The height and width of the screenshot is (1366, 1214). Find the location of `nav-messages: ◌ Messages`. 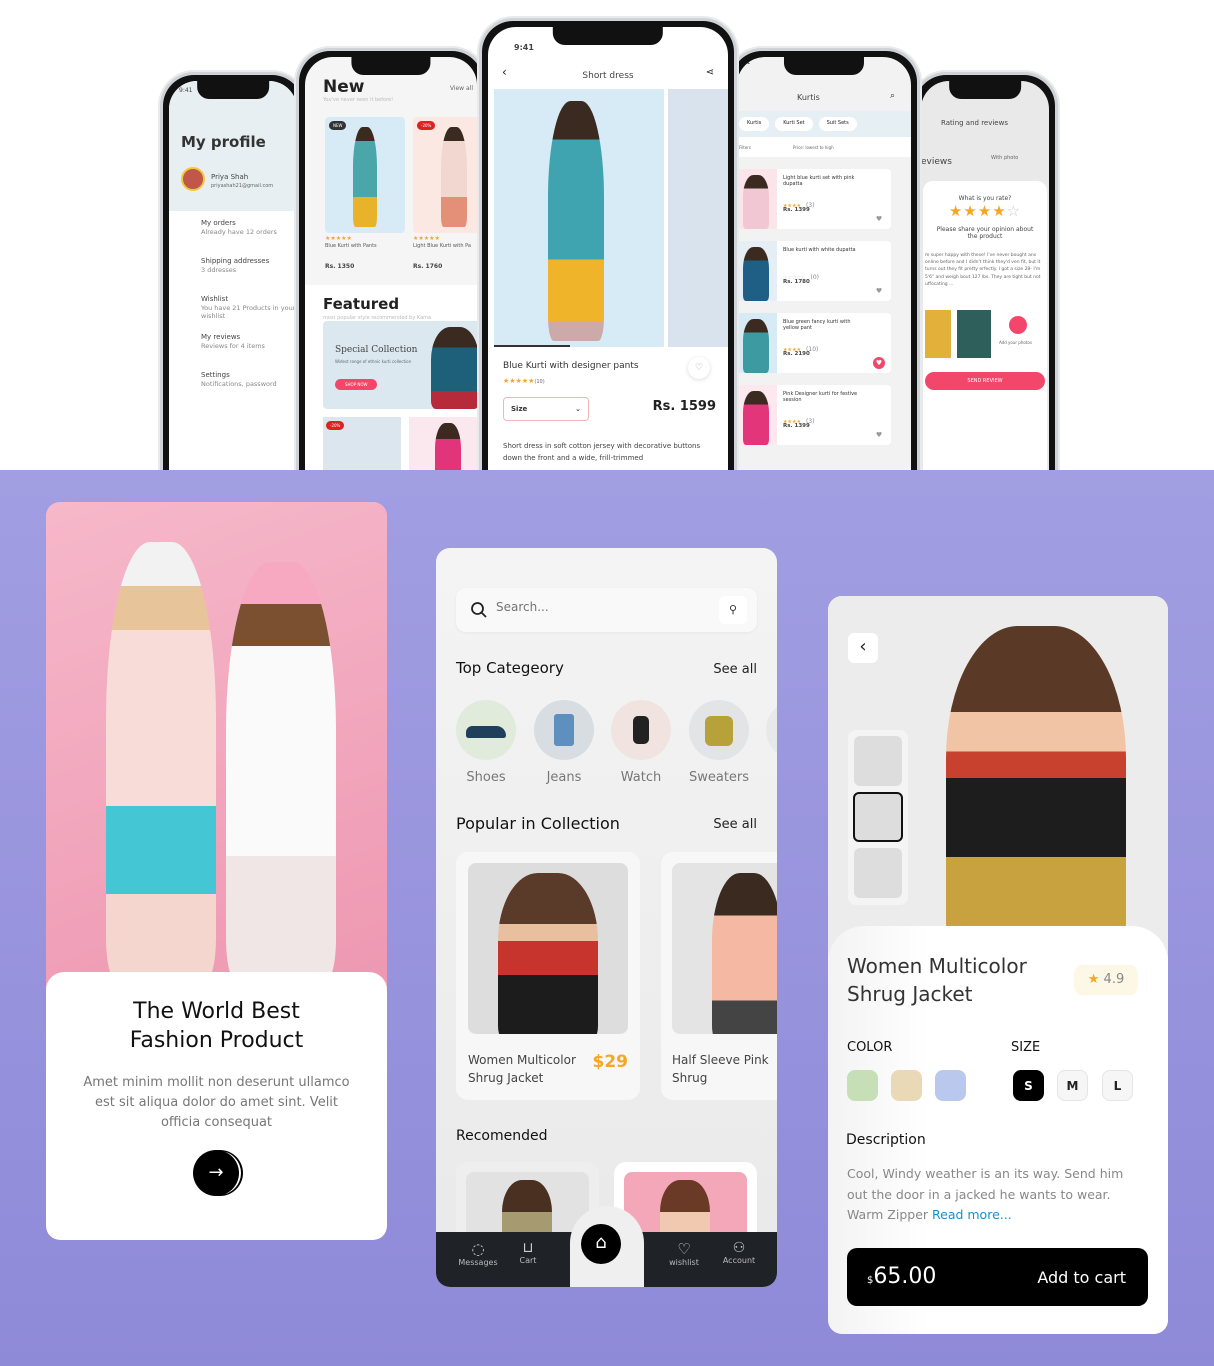

nav-messages: ◌ Messages is located at coordinates (478, 1253).